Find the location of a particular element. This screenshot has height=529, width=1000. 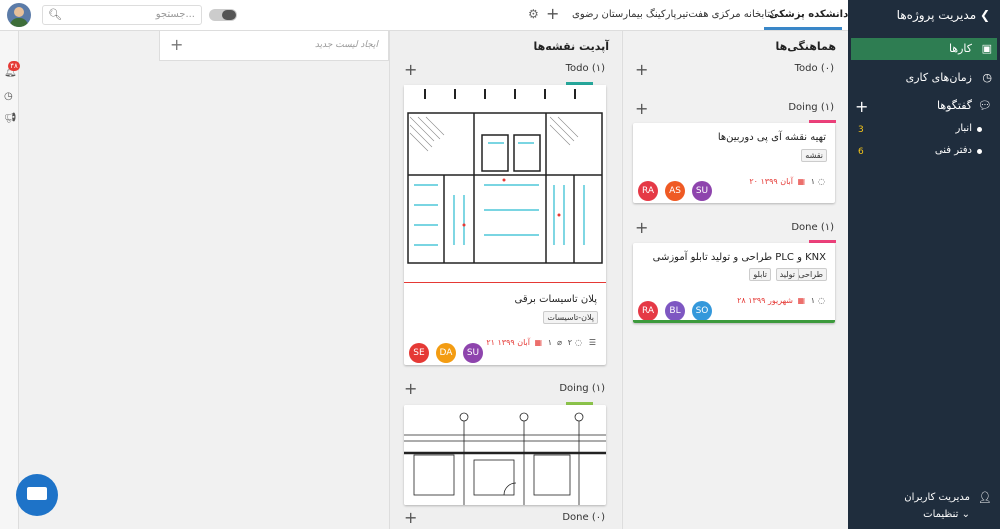

attach-icon: ⌀ is located at coordinates (559, 342).